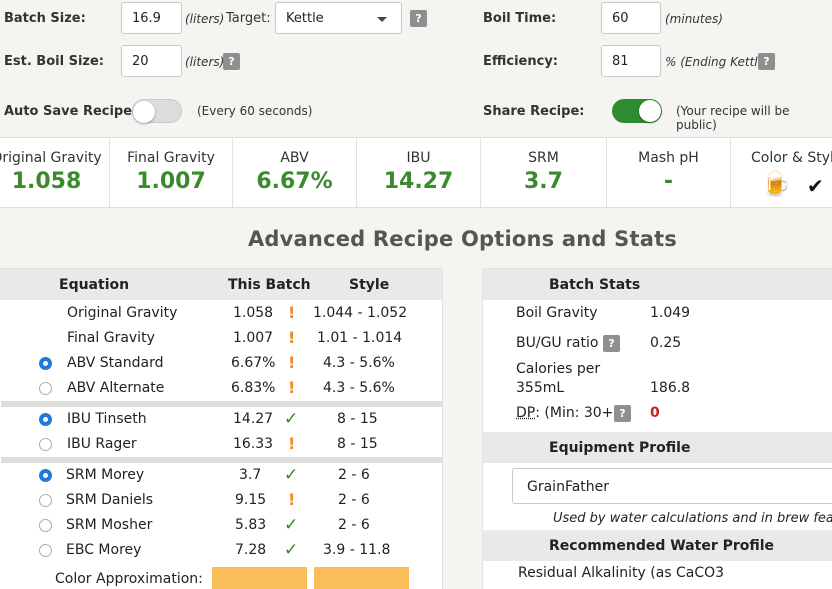 The image size is (832, 589). I want to click on color-approx-label: Color Approximation:, so click(129, 579).